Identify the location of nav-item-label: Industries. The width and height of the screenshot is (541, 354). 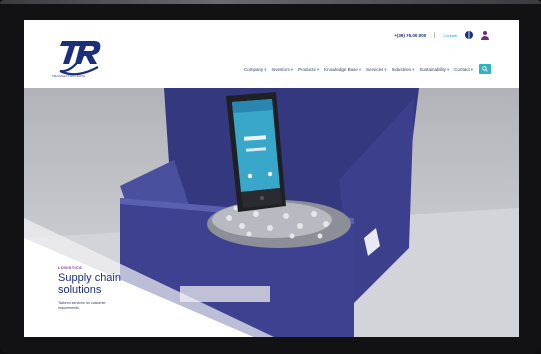
(401, 69).